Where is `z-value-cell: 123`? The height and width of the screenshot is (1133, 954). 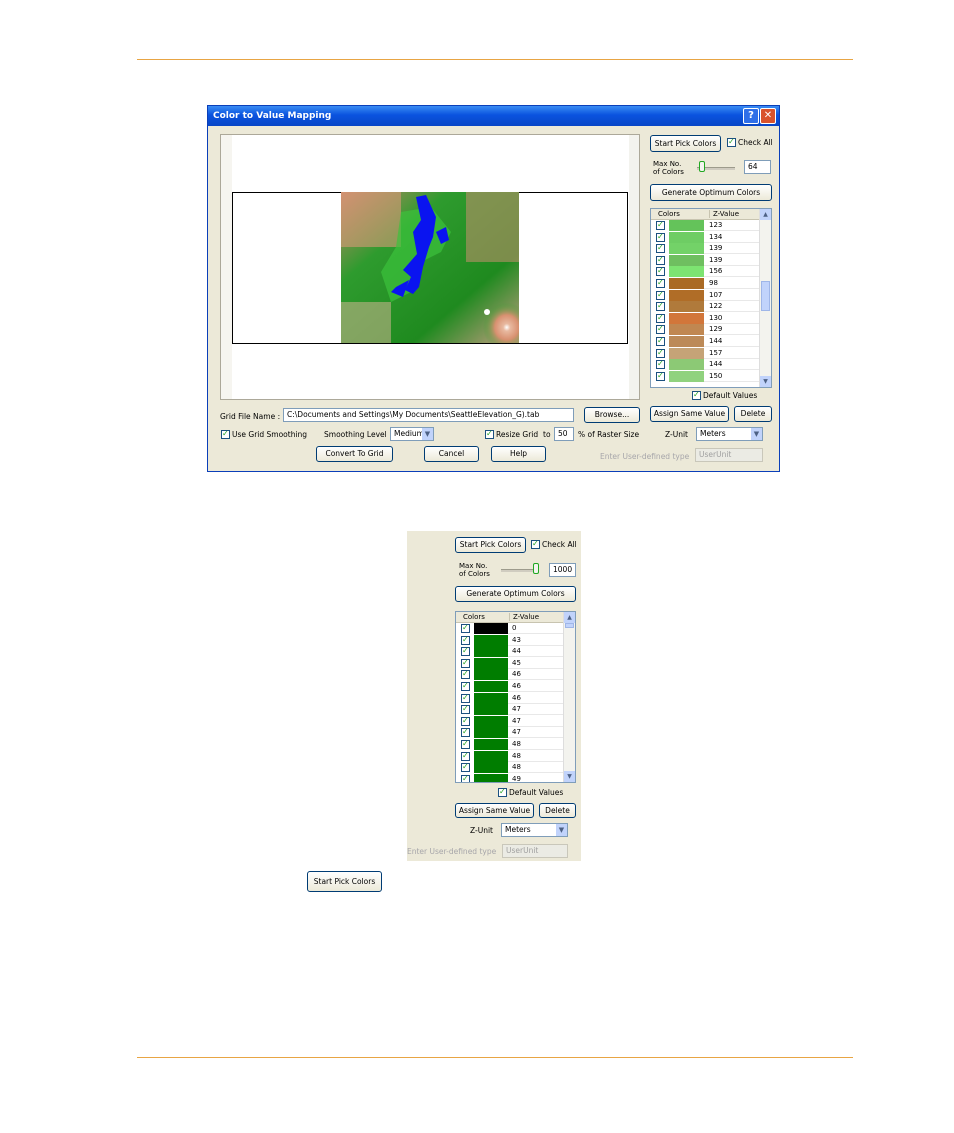
z-value-cell: 123 is located at coordinates (715, 225).